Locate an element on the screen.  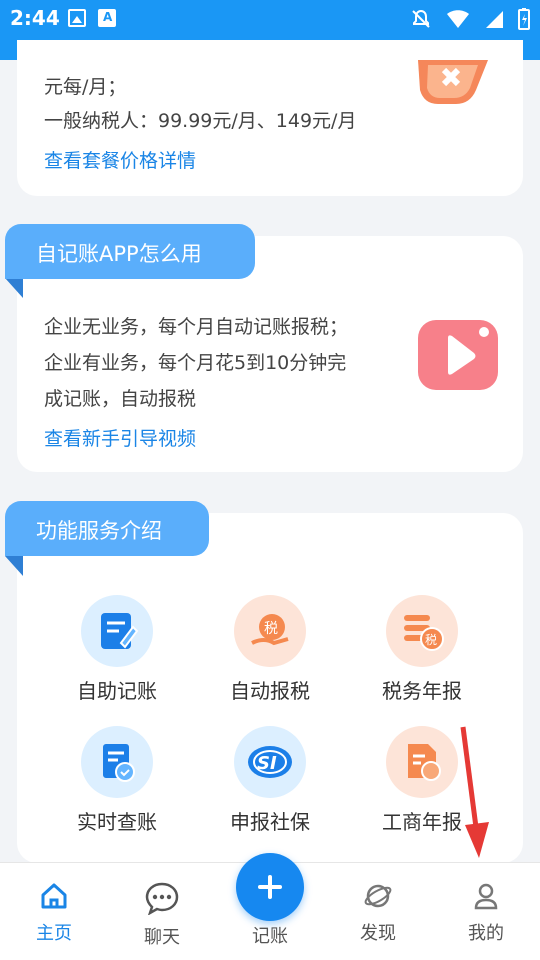
nav-label-chat: 聊天 is located at coordinates (162, 937).